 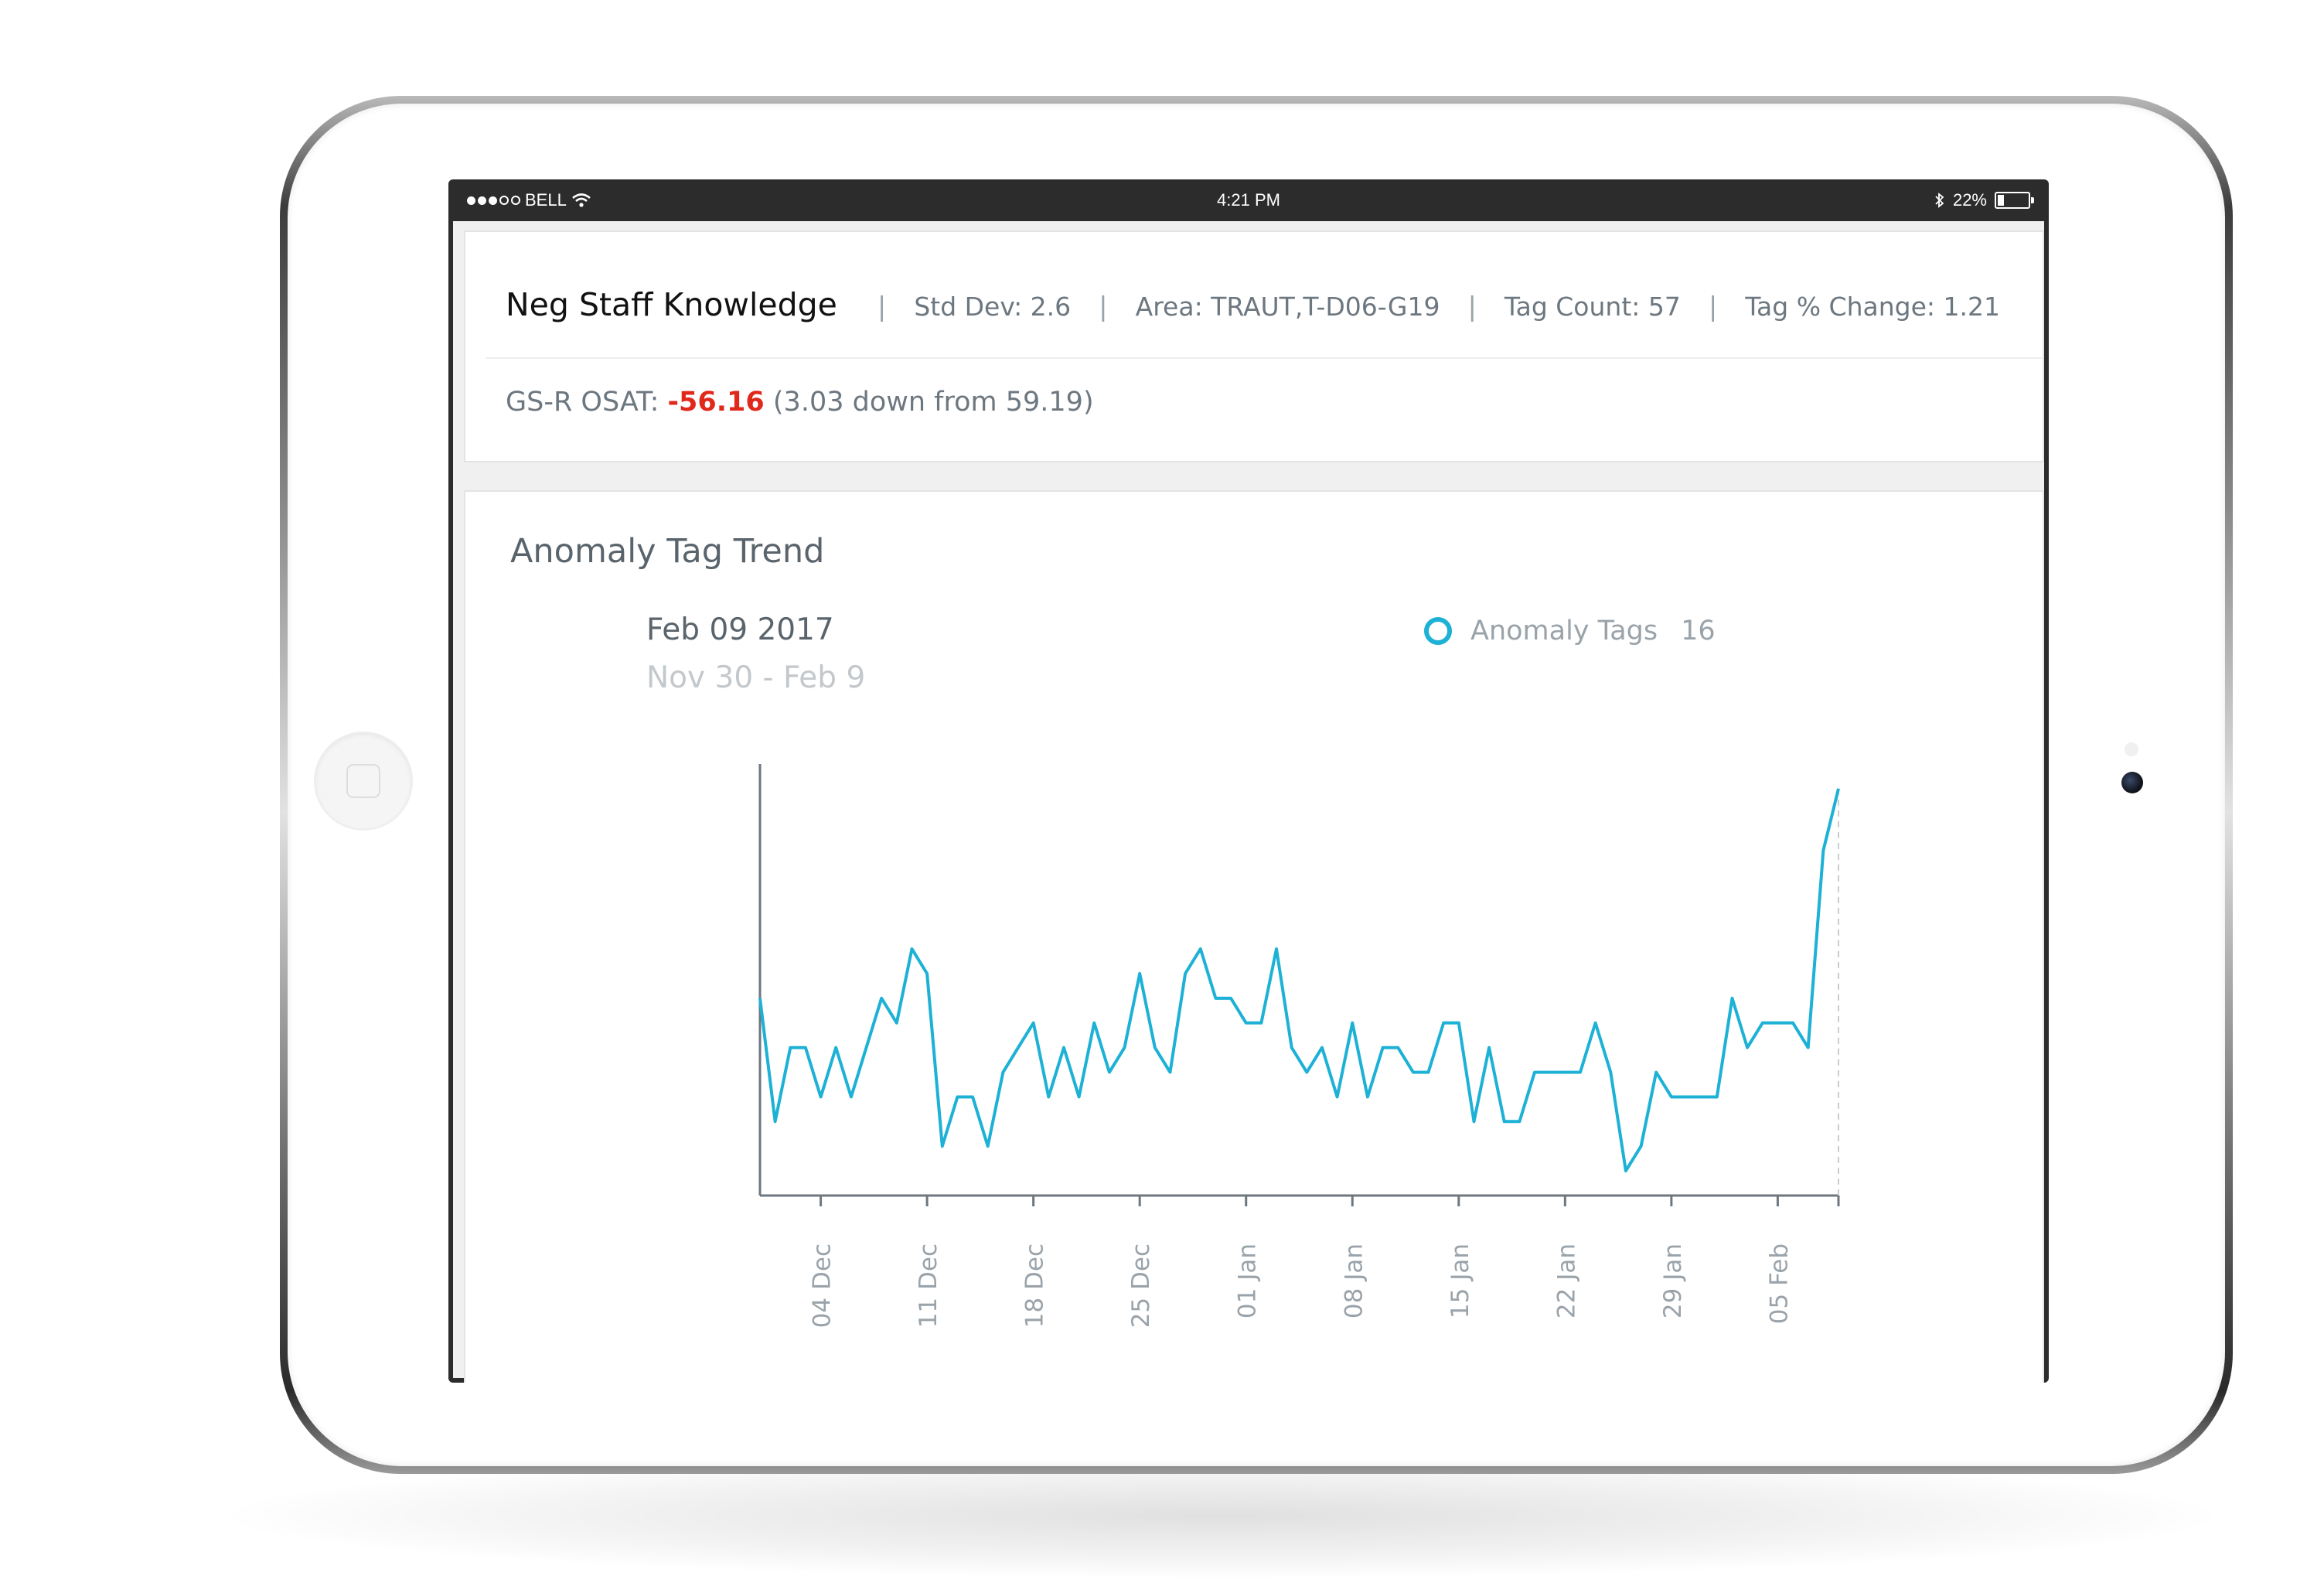 I want to click on status-bar: BELL 4:21 PM 22%, so click(x=1248, y=200).